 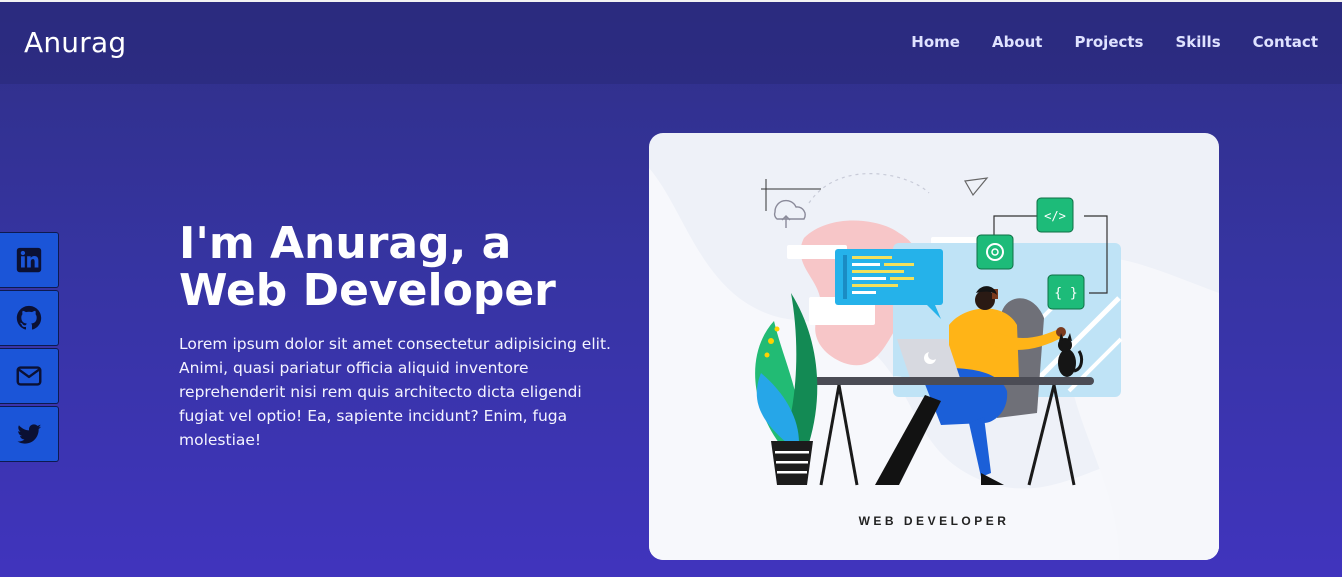 I want to click on linkedin-button, so click(x=29, y=260).